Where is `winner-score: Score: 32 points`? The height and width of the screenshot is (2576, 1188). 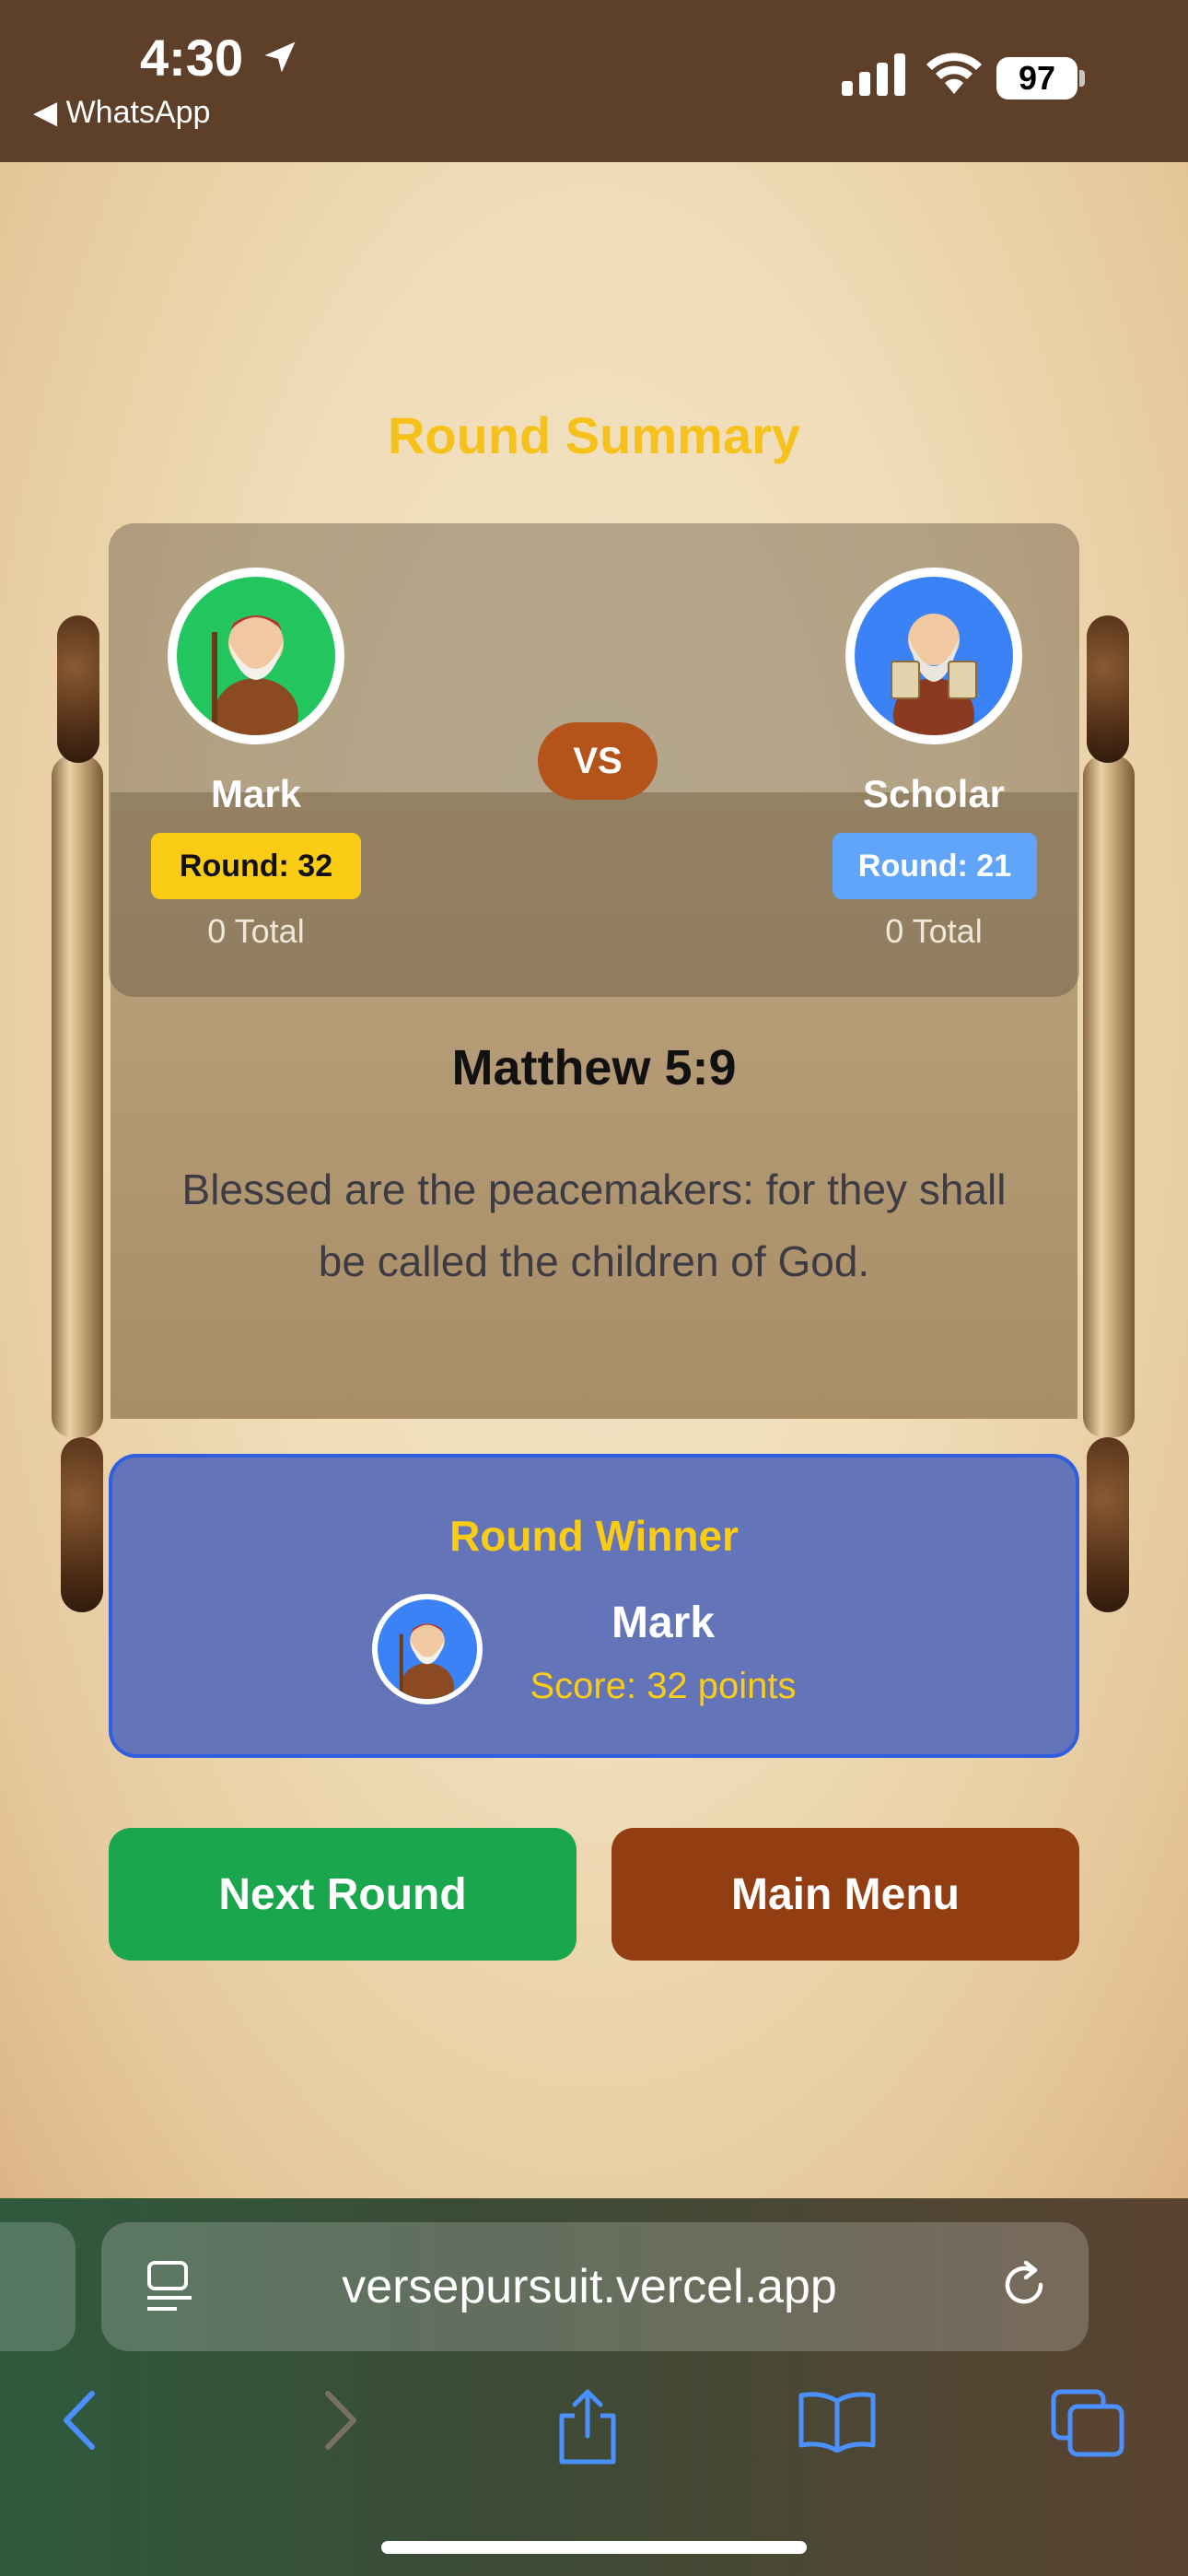
winner-score: Score: 32 points is located at coordinates (663, 1686).